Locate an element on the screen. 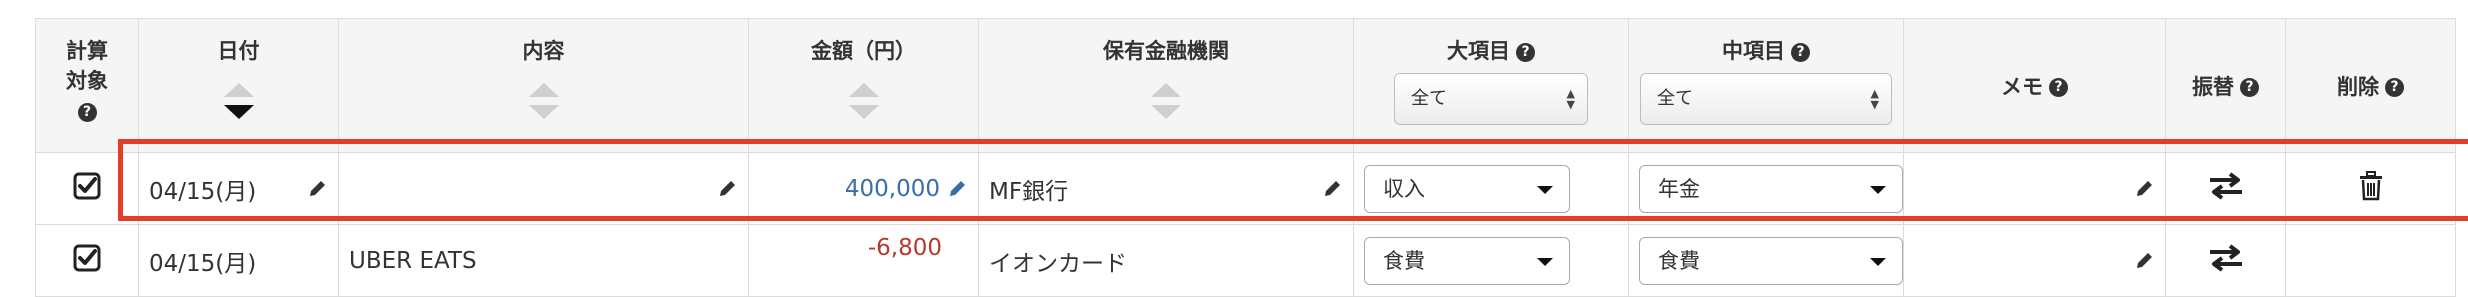 The width and height of the screenshot is (2468, 297). amount-cell: 400,000 is located at coordinates (863, 188).